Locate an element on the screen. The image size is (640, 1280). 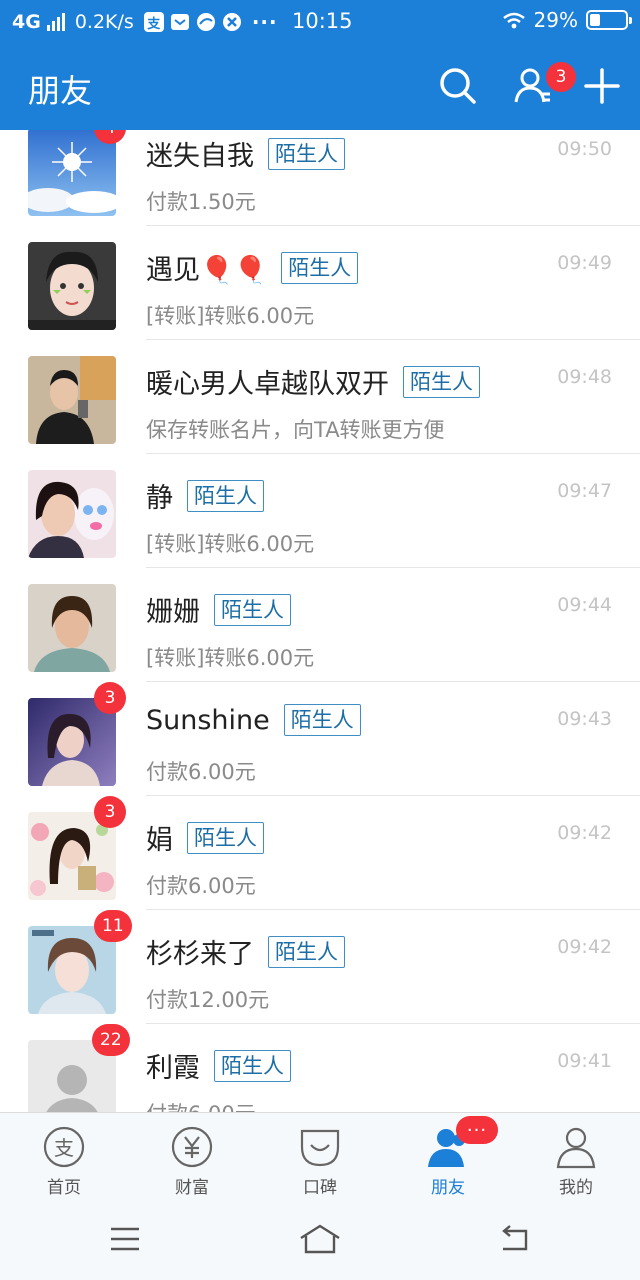
status-bar: 4G 0.2K/s 支 ··· 10:15 29% is located at coordinates (320, 22).